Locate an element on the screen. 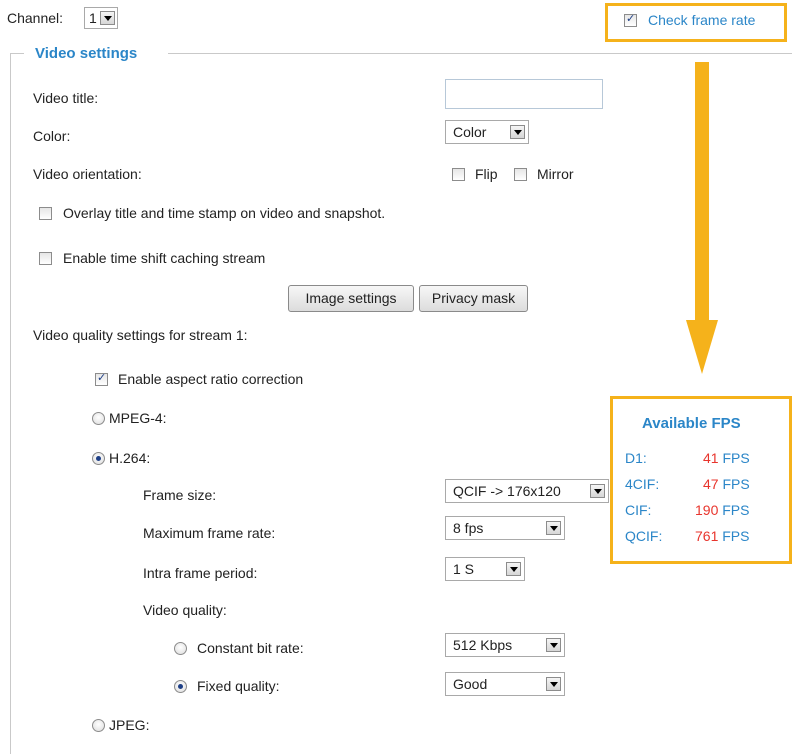 This screenshot has height=754, width=793. intra-frame-select-value: 1 S is located at coordinates (464, 569).